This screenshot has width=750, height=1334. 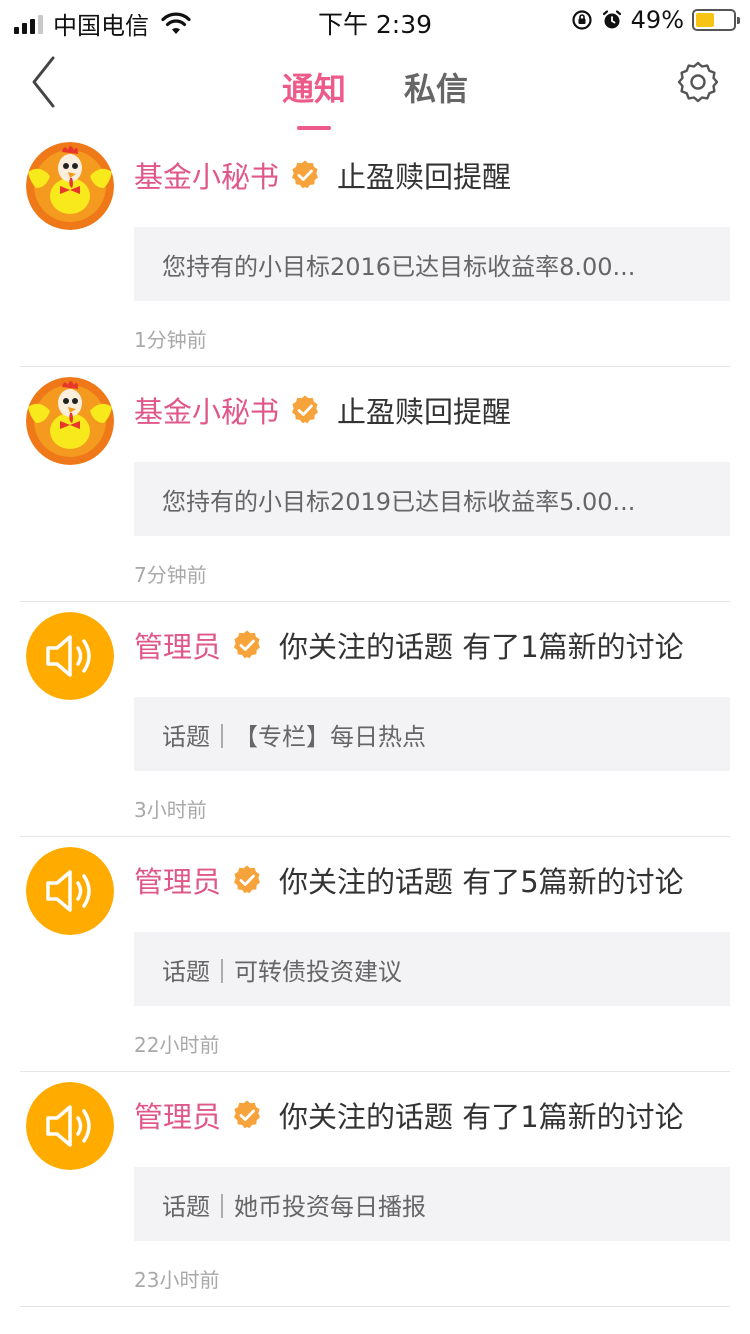 I want to click on battery-icon, so click(x=716, y=20).